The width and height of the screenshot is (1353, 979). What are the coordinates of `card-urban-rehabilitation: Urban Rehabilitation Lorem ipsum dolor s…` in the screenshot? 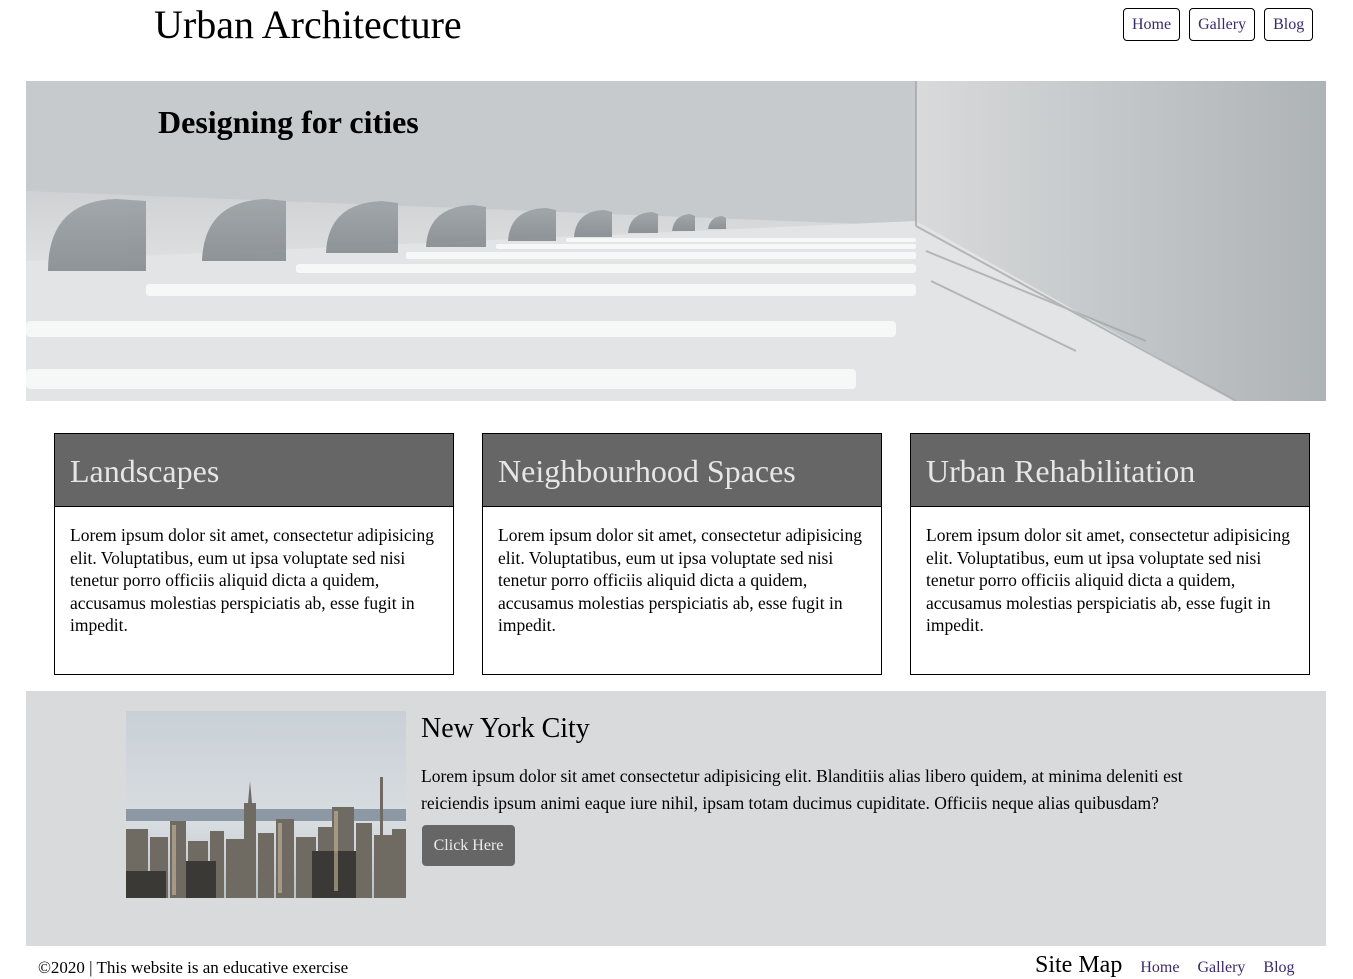 It's located at (1110, 554).